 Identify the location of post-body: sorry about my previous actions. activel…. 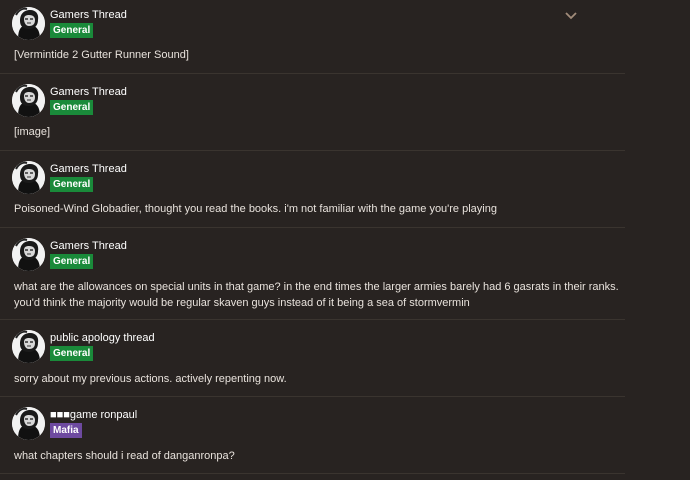
(150, 379).